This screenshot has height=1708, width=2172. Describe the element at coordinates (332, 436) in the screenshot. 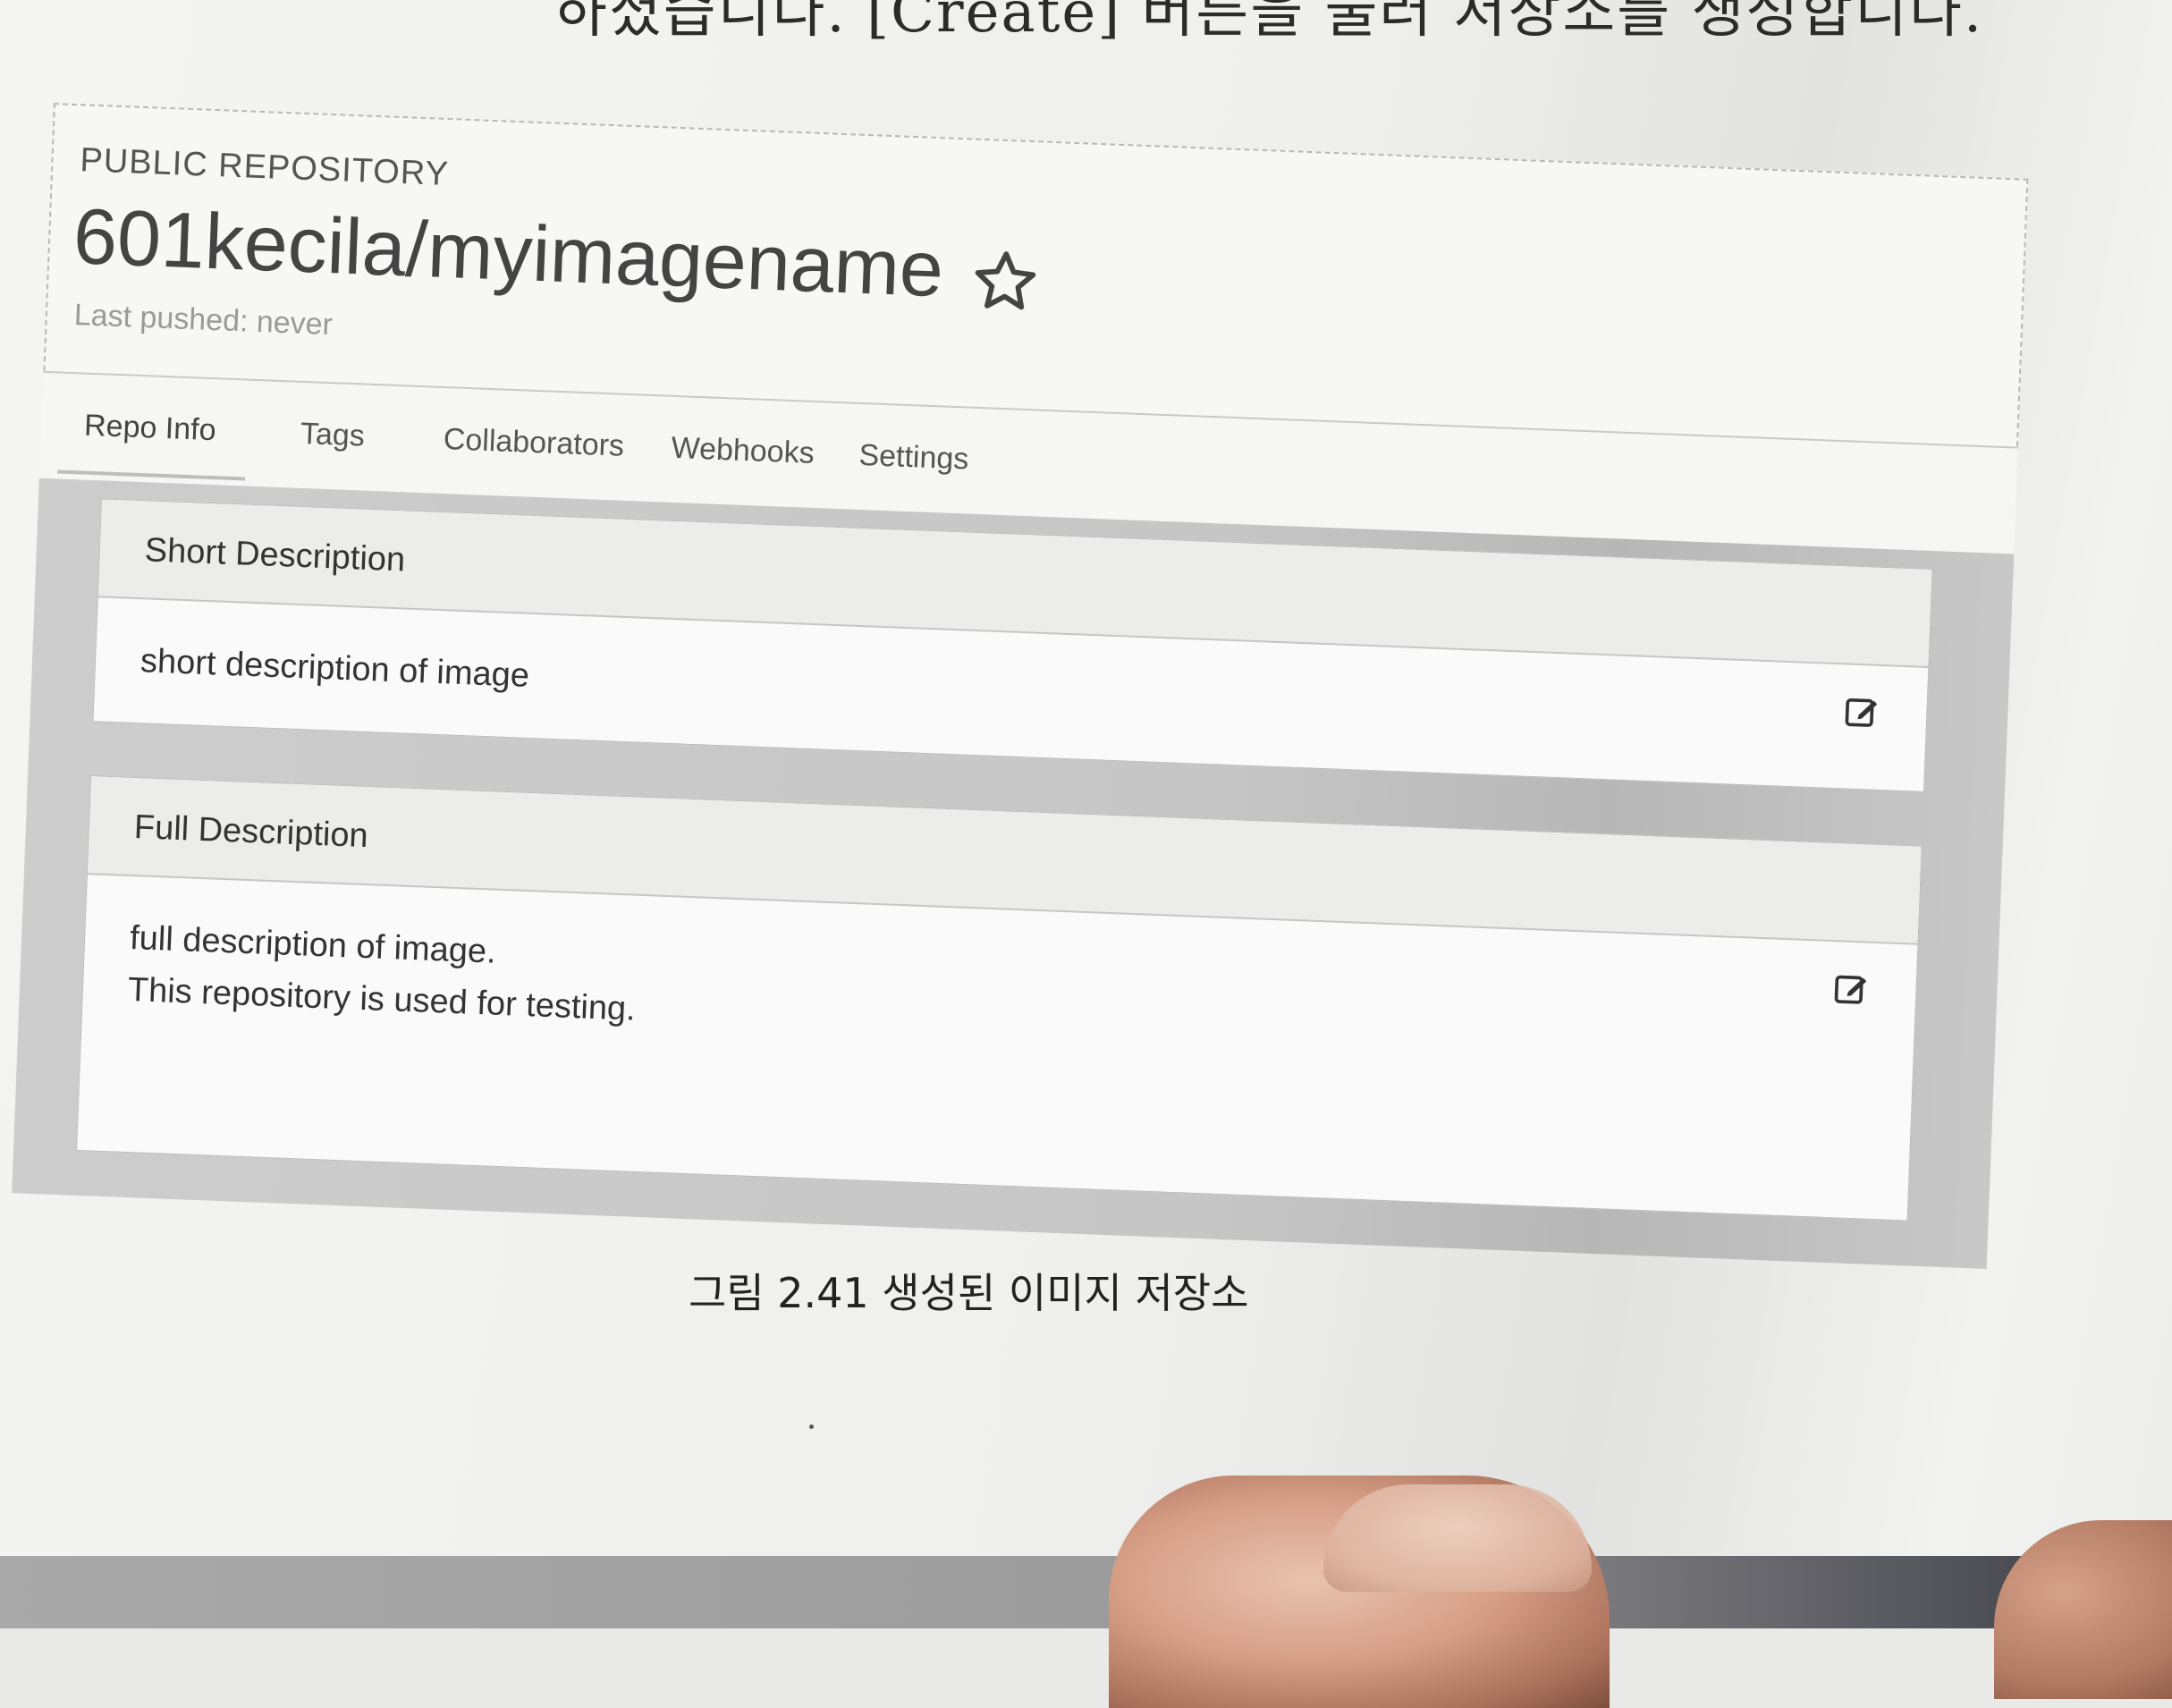

I see `tab-tags: Tags` at that location.